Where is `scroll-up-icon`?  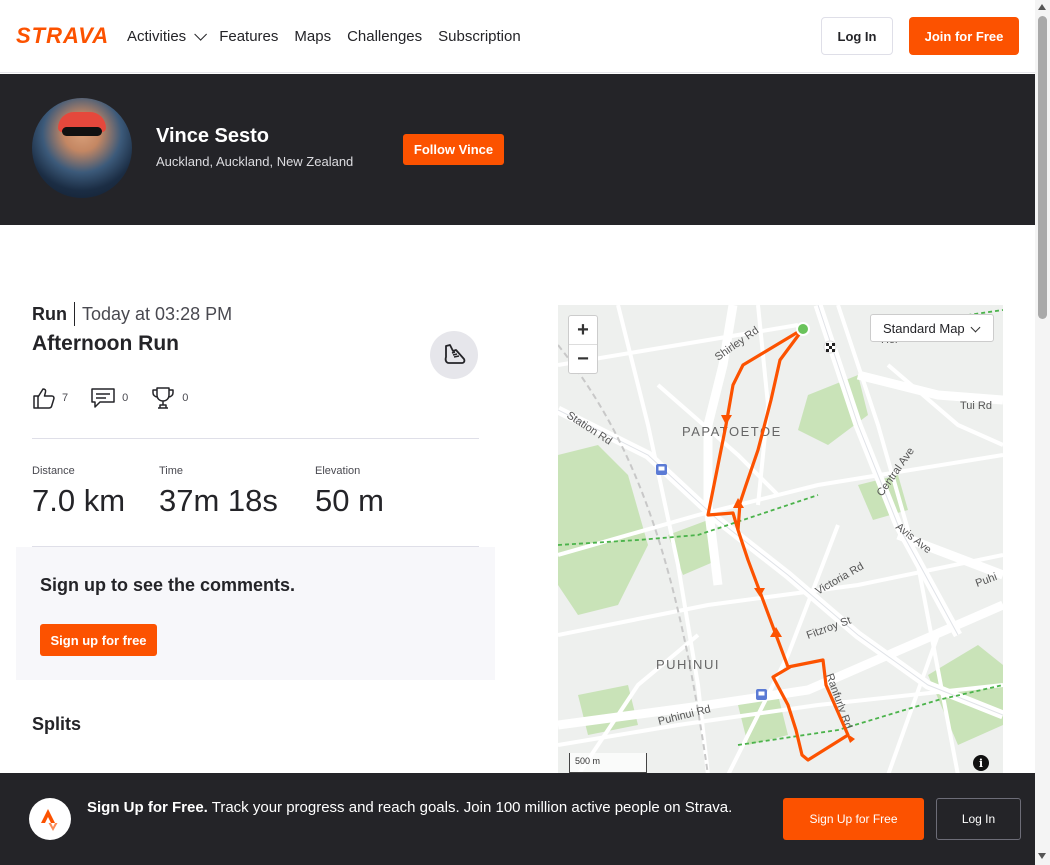 scroll-up-icon is located at coordinates (1042, 7).